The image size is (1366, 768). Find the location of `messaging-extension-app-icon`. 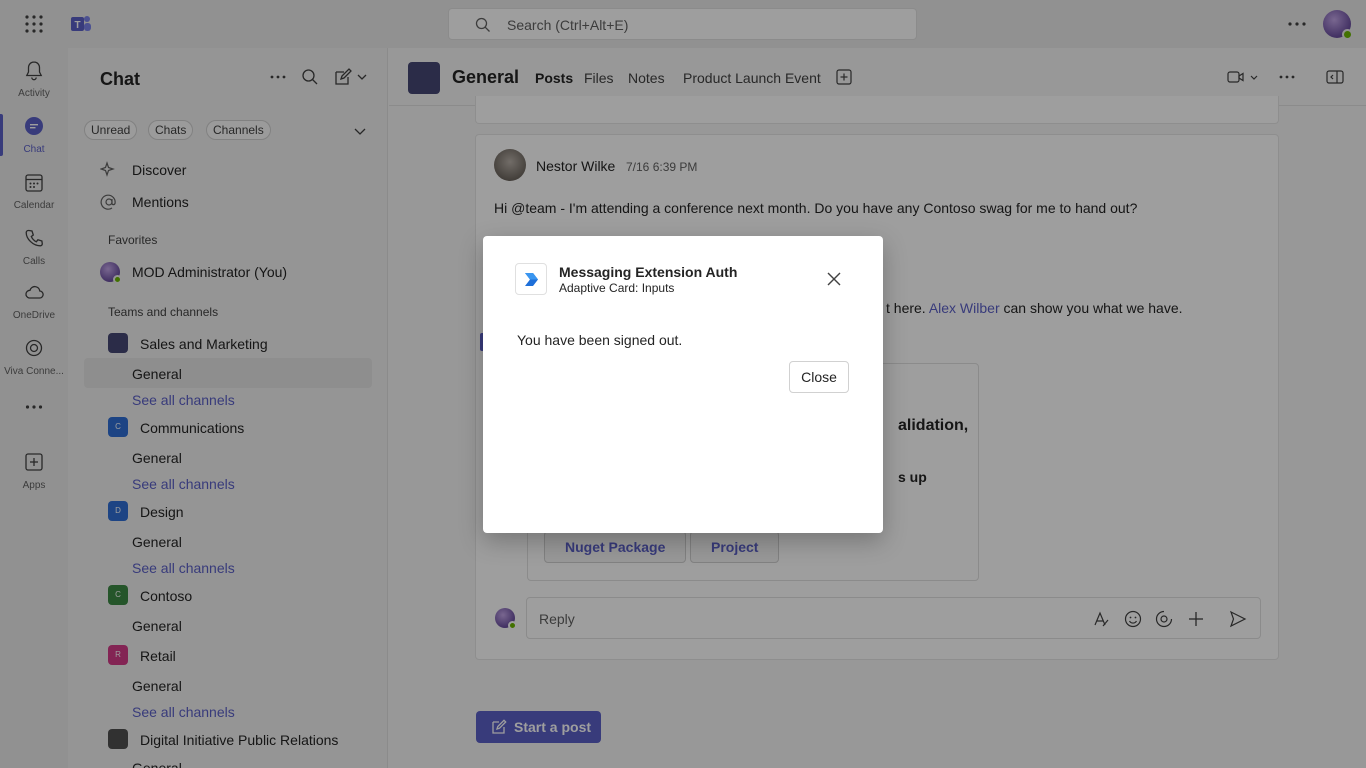

messaging-extension-app-icon is located at coordinates (531, 279).